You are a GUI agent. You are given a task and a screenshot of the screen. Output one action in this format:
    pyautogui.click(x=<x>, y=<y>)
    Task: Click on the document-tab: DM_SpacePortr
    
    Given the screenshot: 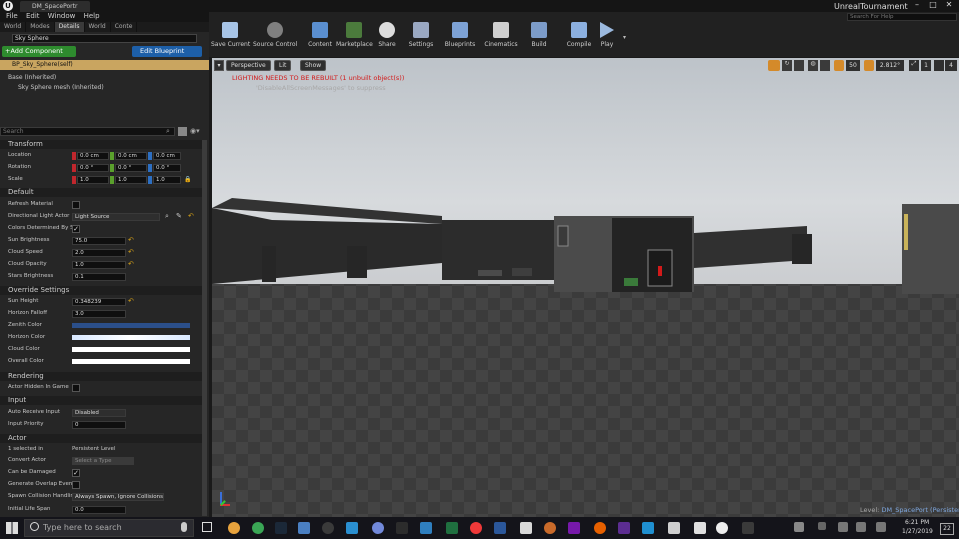 What is the action you would take?
    pyautogui.click(x=55, y=6)
    